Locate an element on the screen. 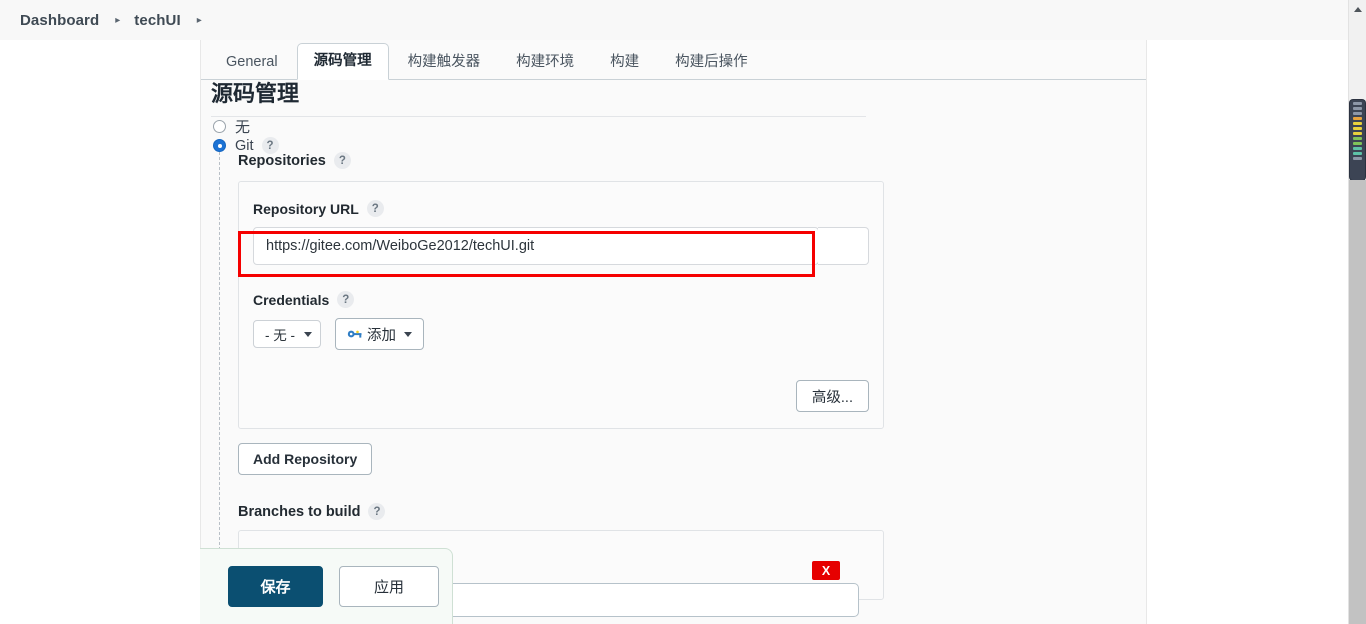  page-scrollbar is located at coordinates (1357, 312).